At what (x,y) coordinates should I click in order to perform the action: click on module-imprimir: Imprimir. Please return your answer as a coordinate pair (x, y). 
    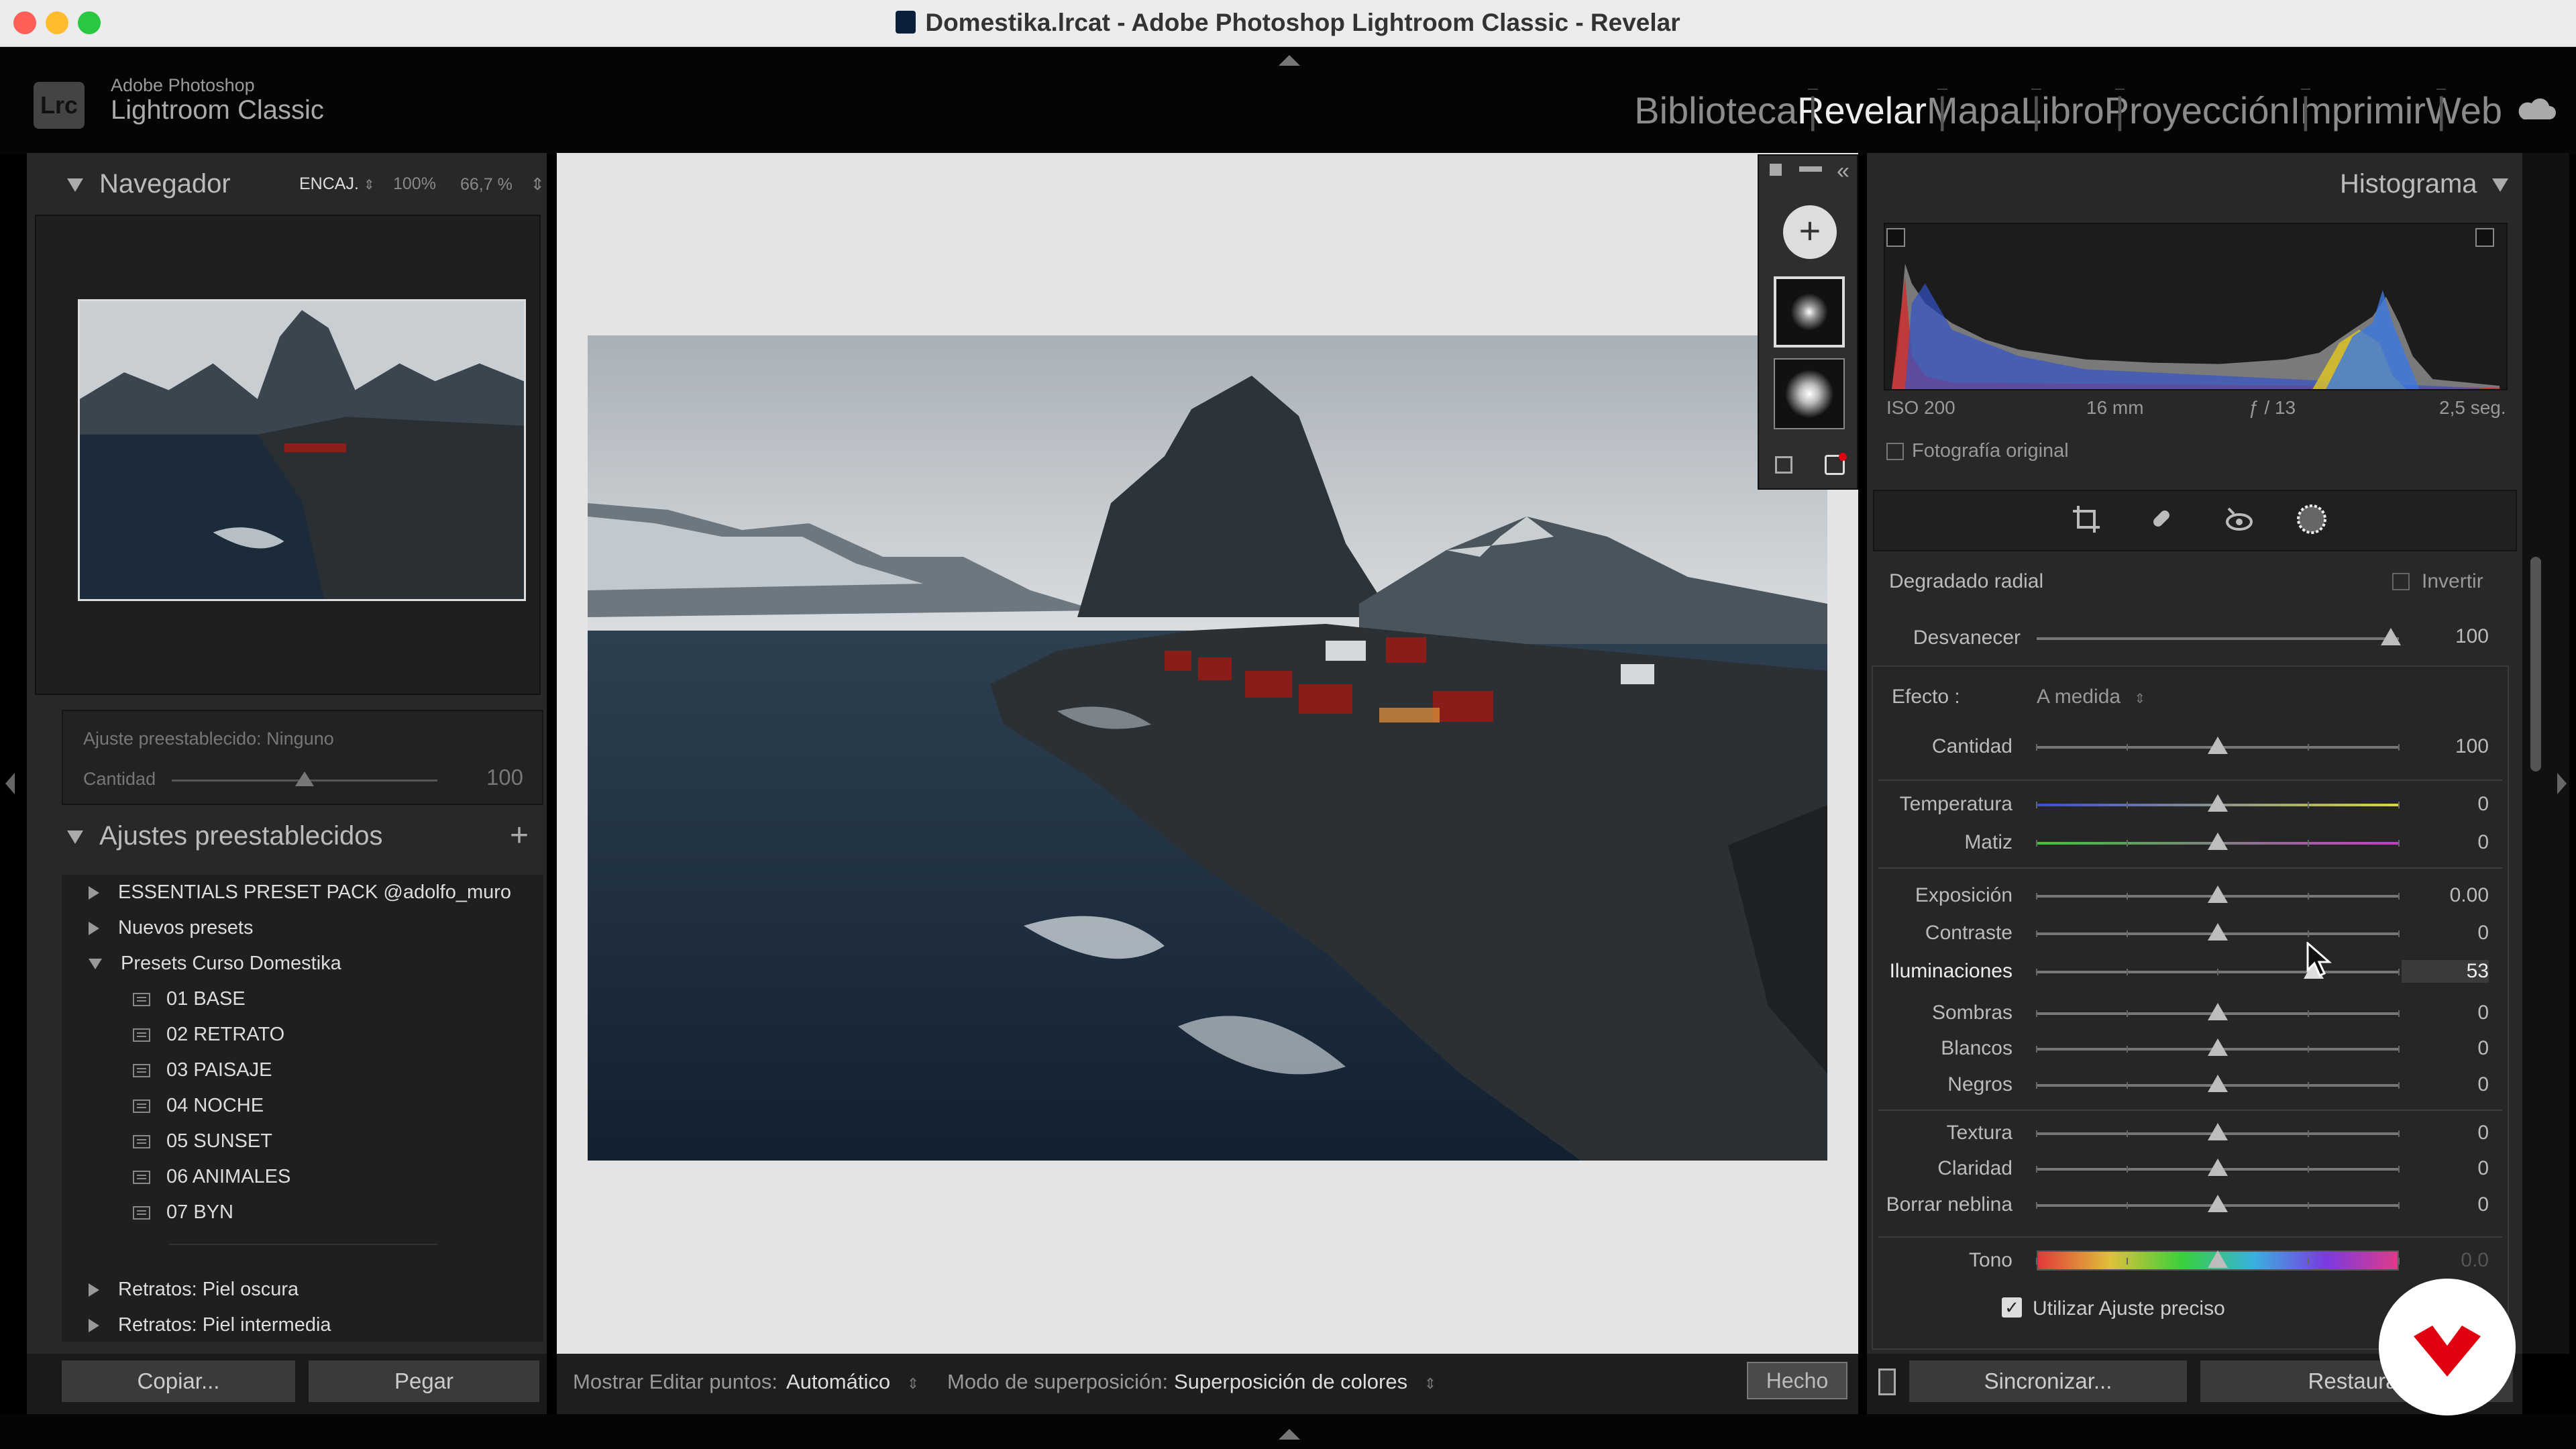
    Looking at the image, I should click on (2358, 110).